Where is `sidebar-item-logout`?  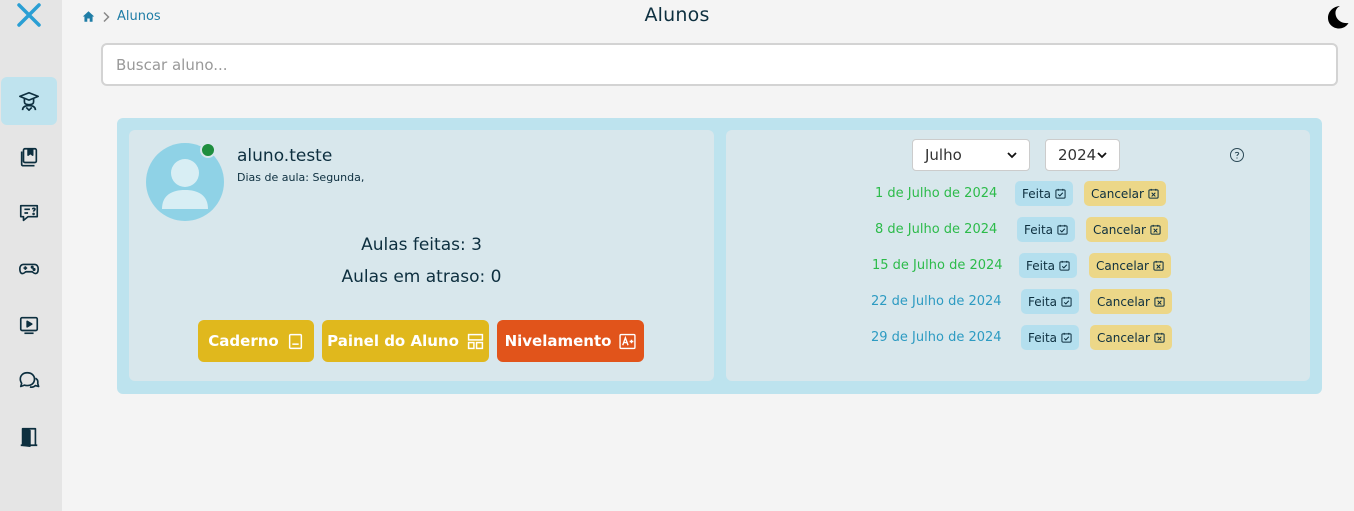 sidebar-item-logout is located at coordinates (29, 437).